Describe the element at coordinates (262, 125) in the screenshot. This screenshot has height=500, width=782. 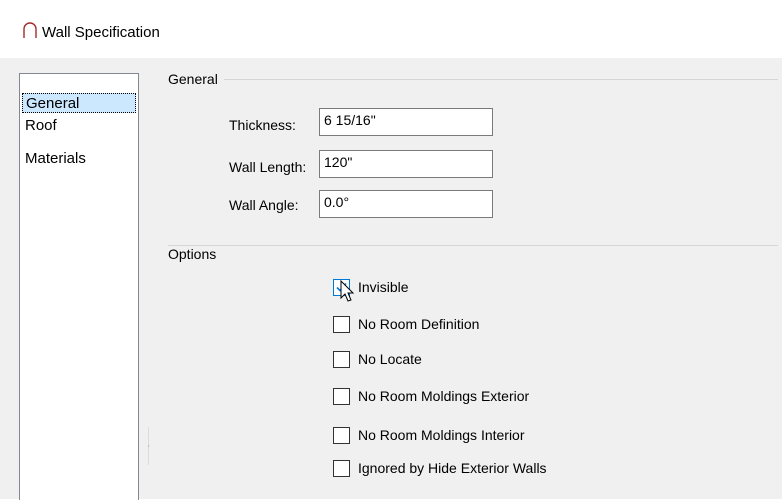
I see `thickness-label: Thickness:` at that location.